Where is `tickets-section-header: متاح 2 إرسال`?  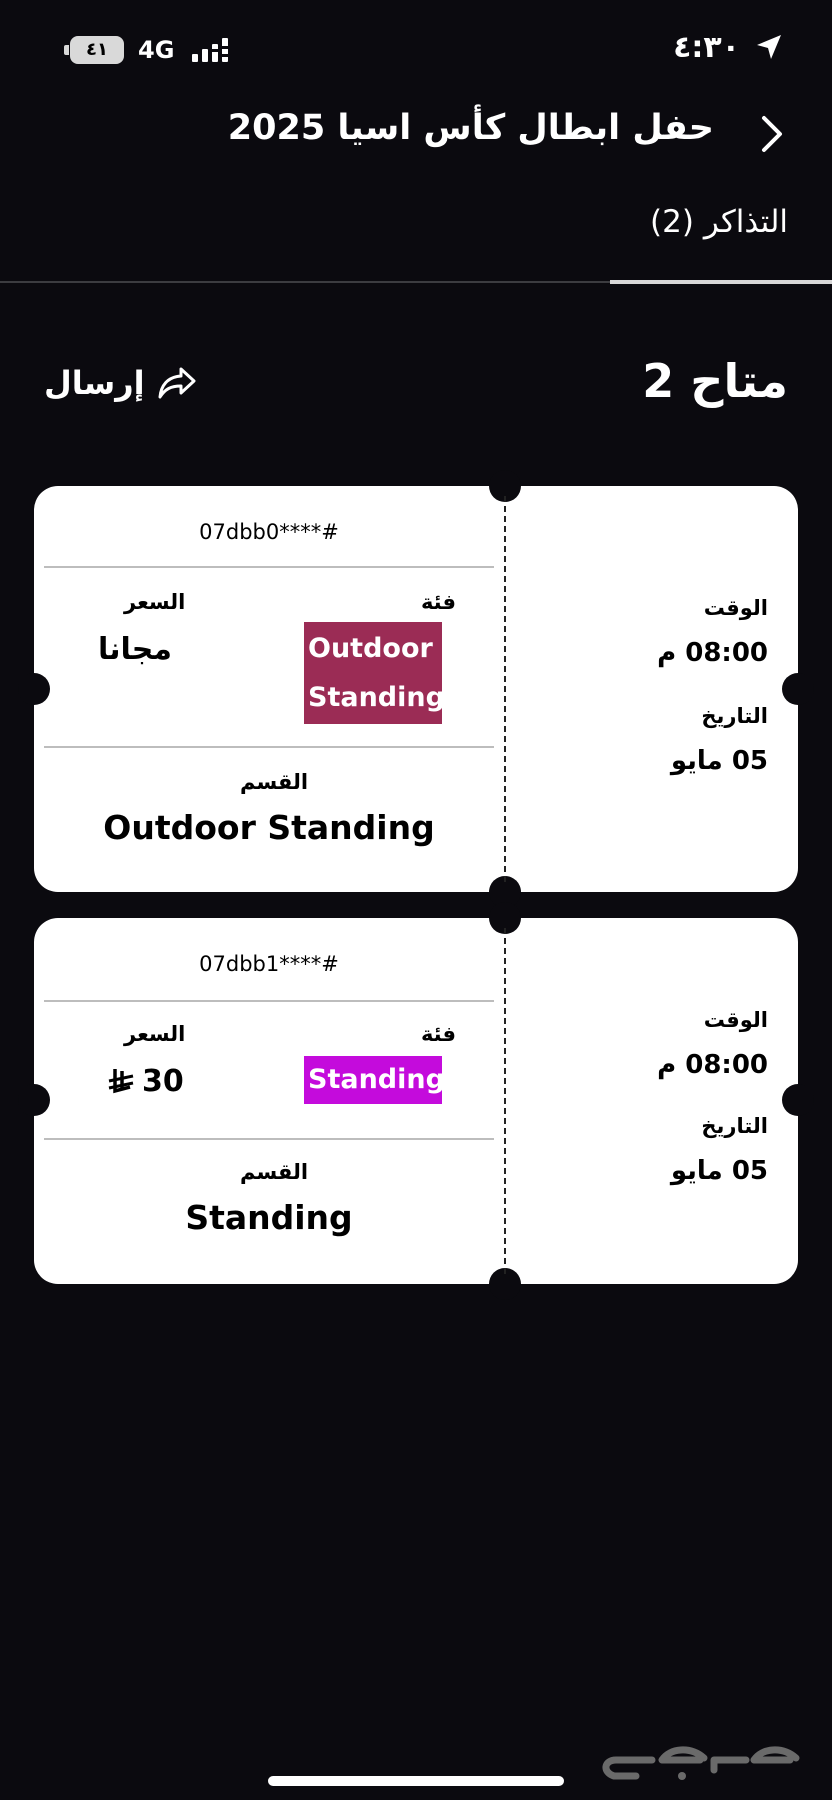
tickets-section-header: متاح 2 إرسال is located at coordinates (416, 385).